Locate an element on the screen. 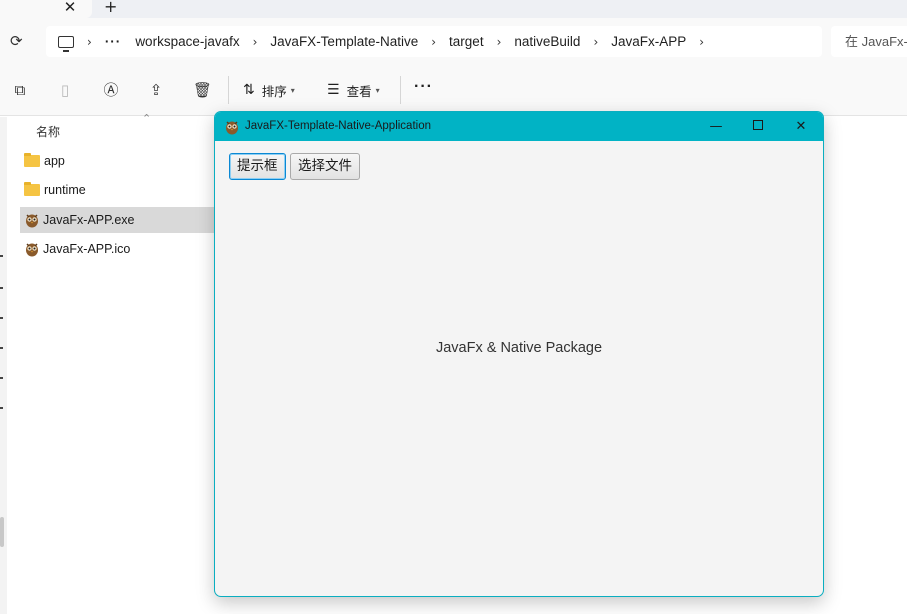 The image size is (907, 614). share-icon: ⇪ is located at coordinates (156, 90).